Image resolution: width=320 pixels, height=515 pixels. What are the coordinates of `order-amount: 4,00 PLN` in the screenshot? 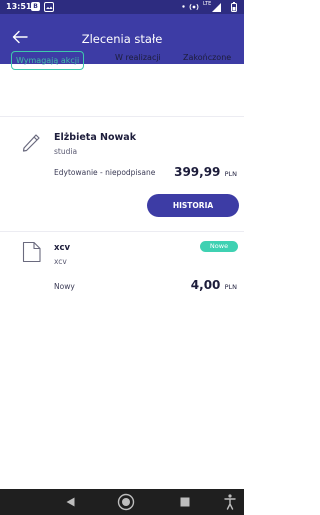 It's located at (214, 285).